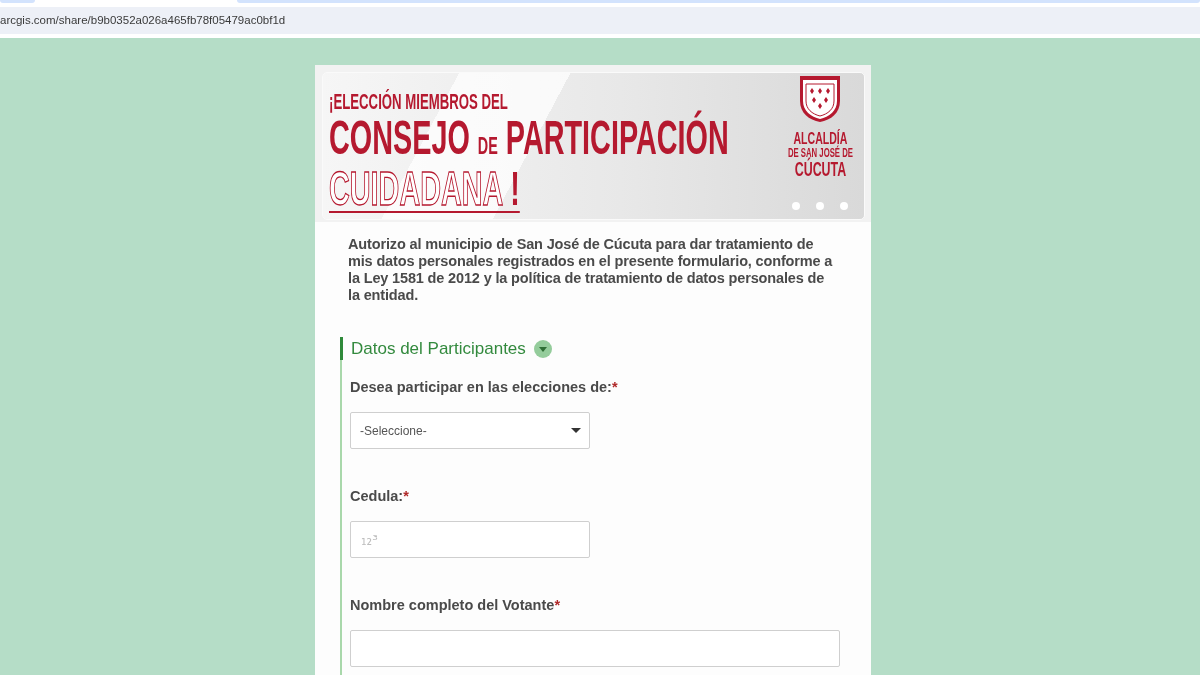  Describe the element at coordinates (595, 648) in the screenshot. I see `text-field` at that location.